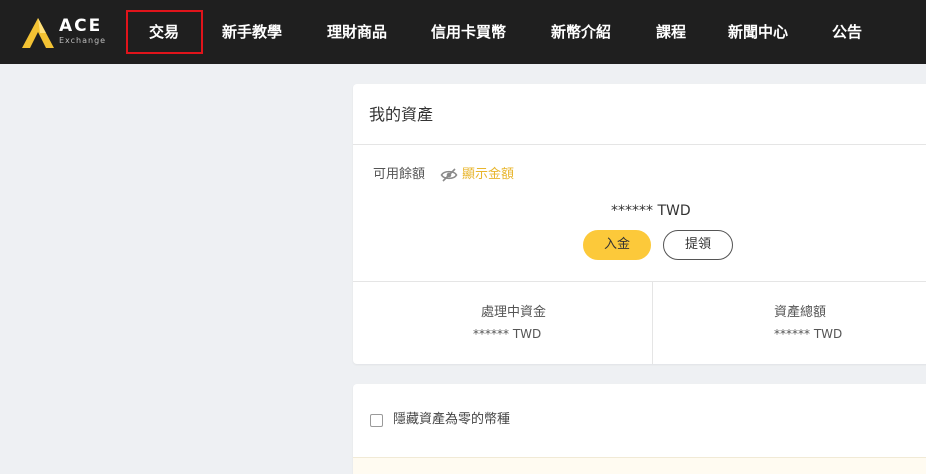  Describe the element at coordinates (652, 322) in the screenshot. I see `stats-divider` at that location.